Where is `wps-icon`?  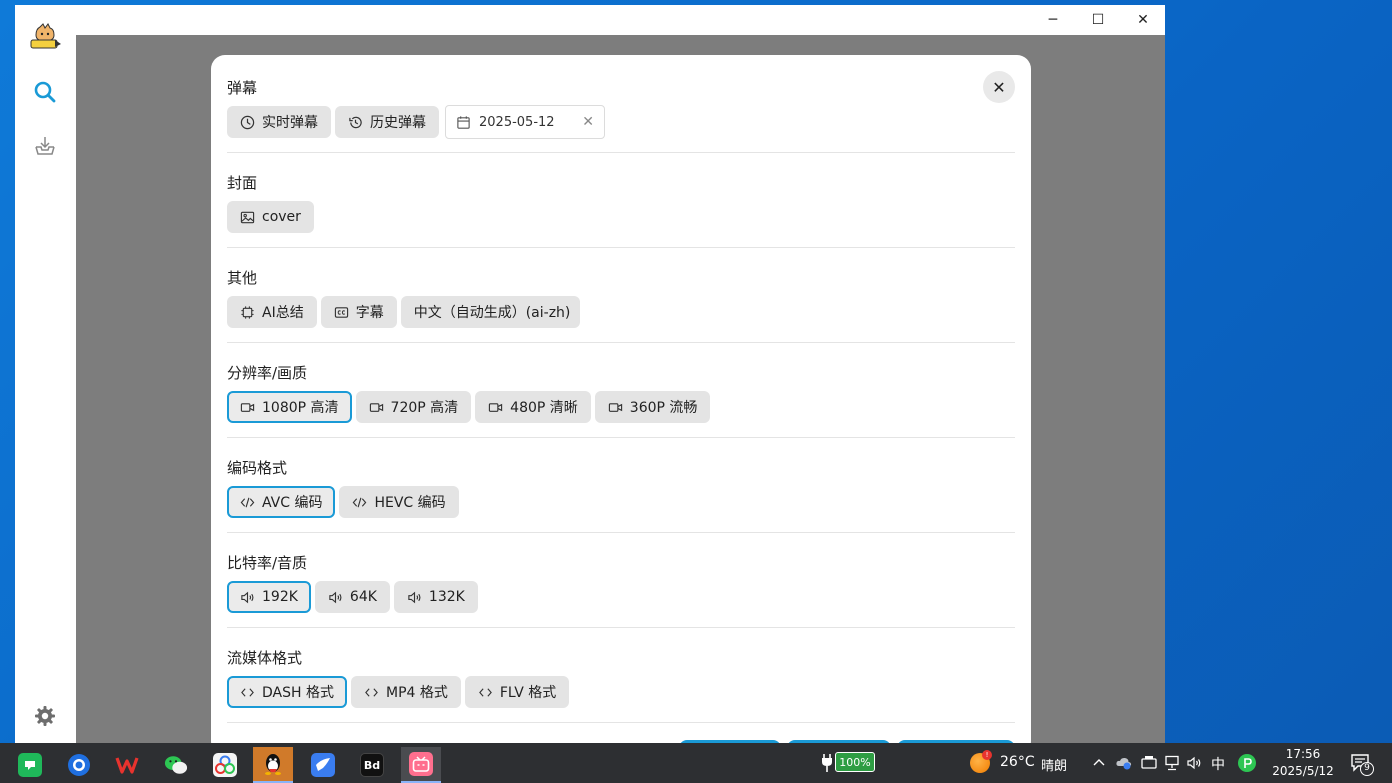
wps-icon is located at coordinates (127, 765).